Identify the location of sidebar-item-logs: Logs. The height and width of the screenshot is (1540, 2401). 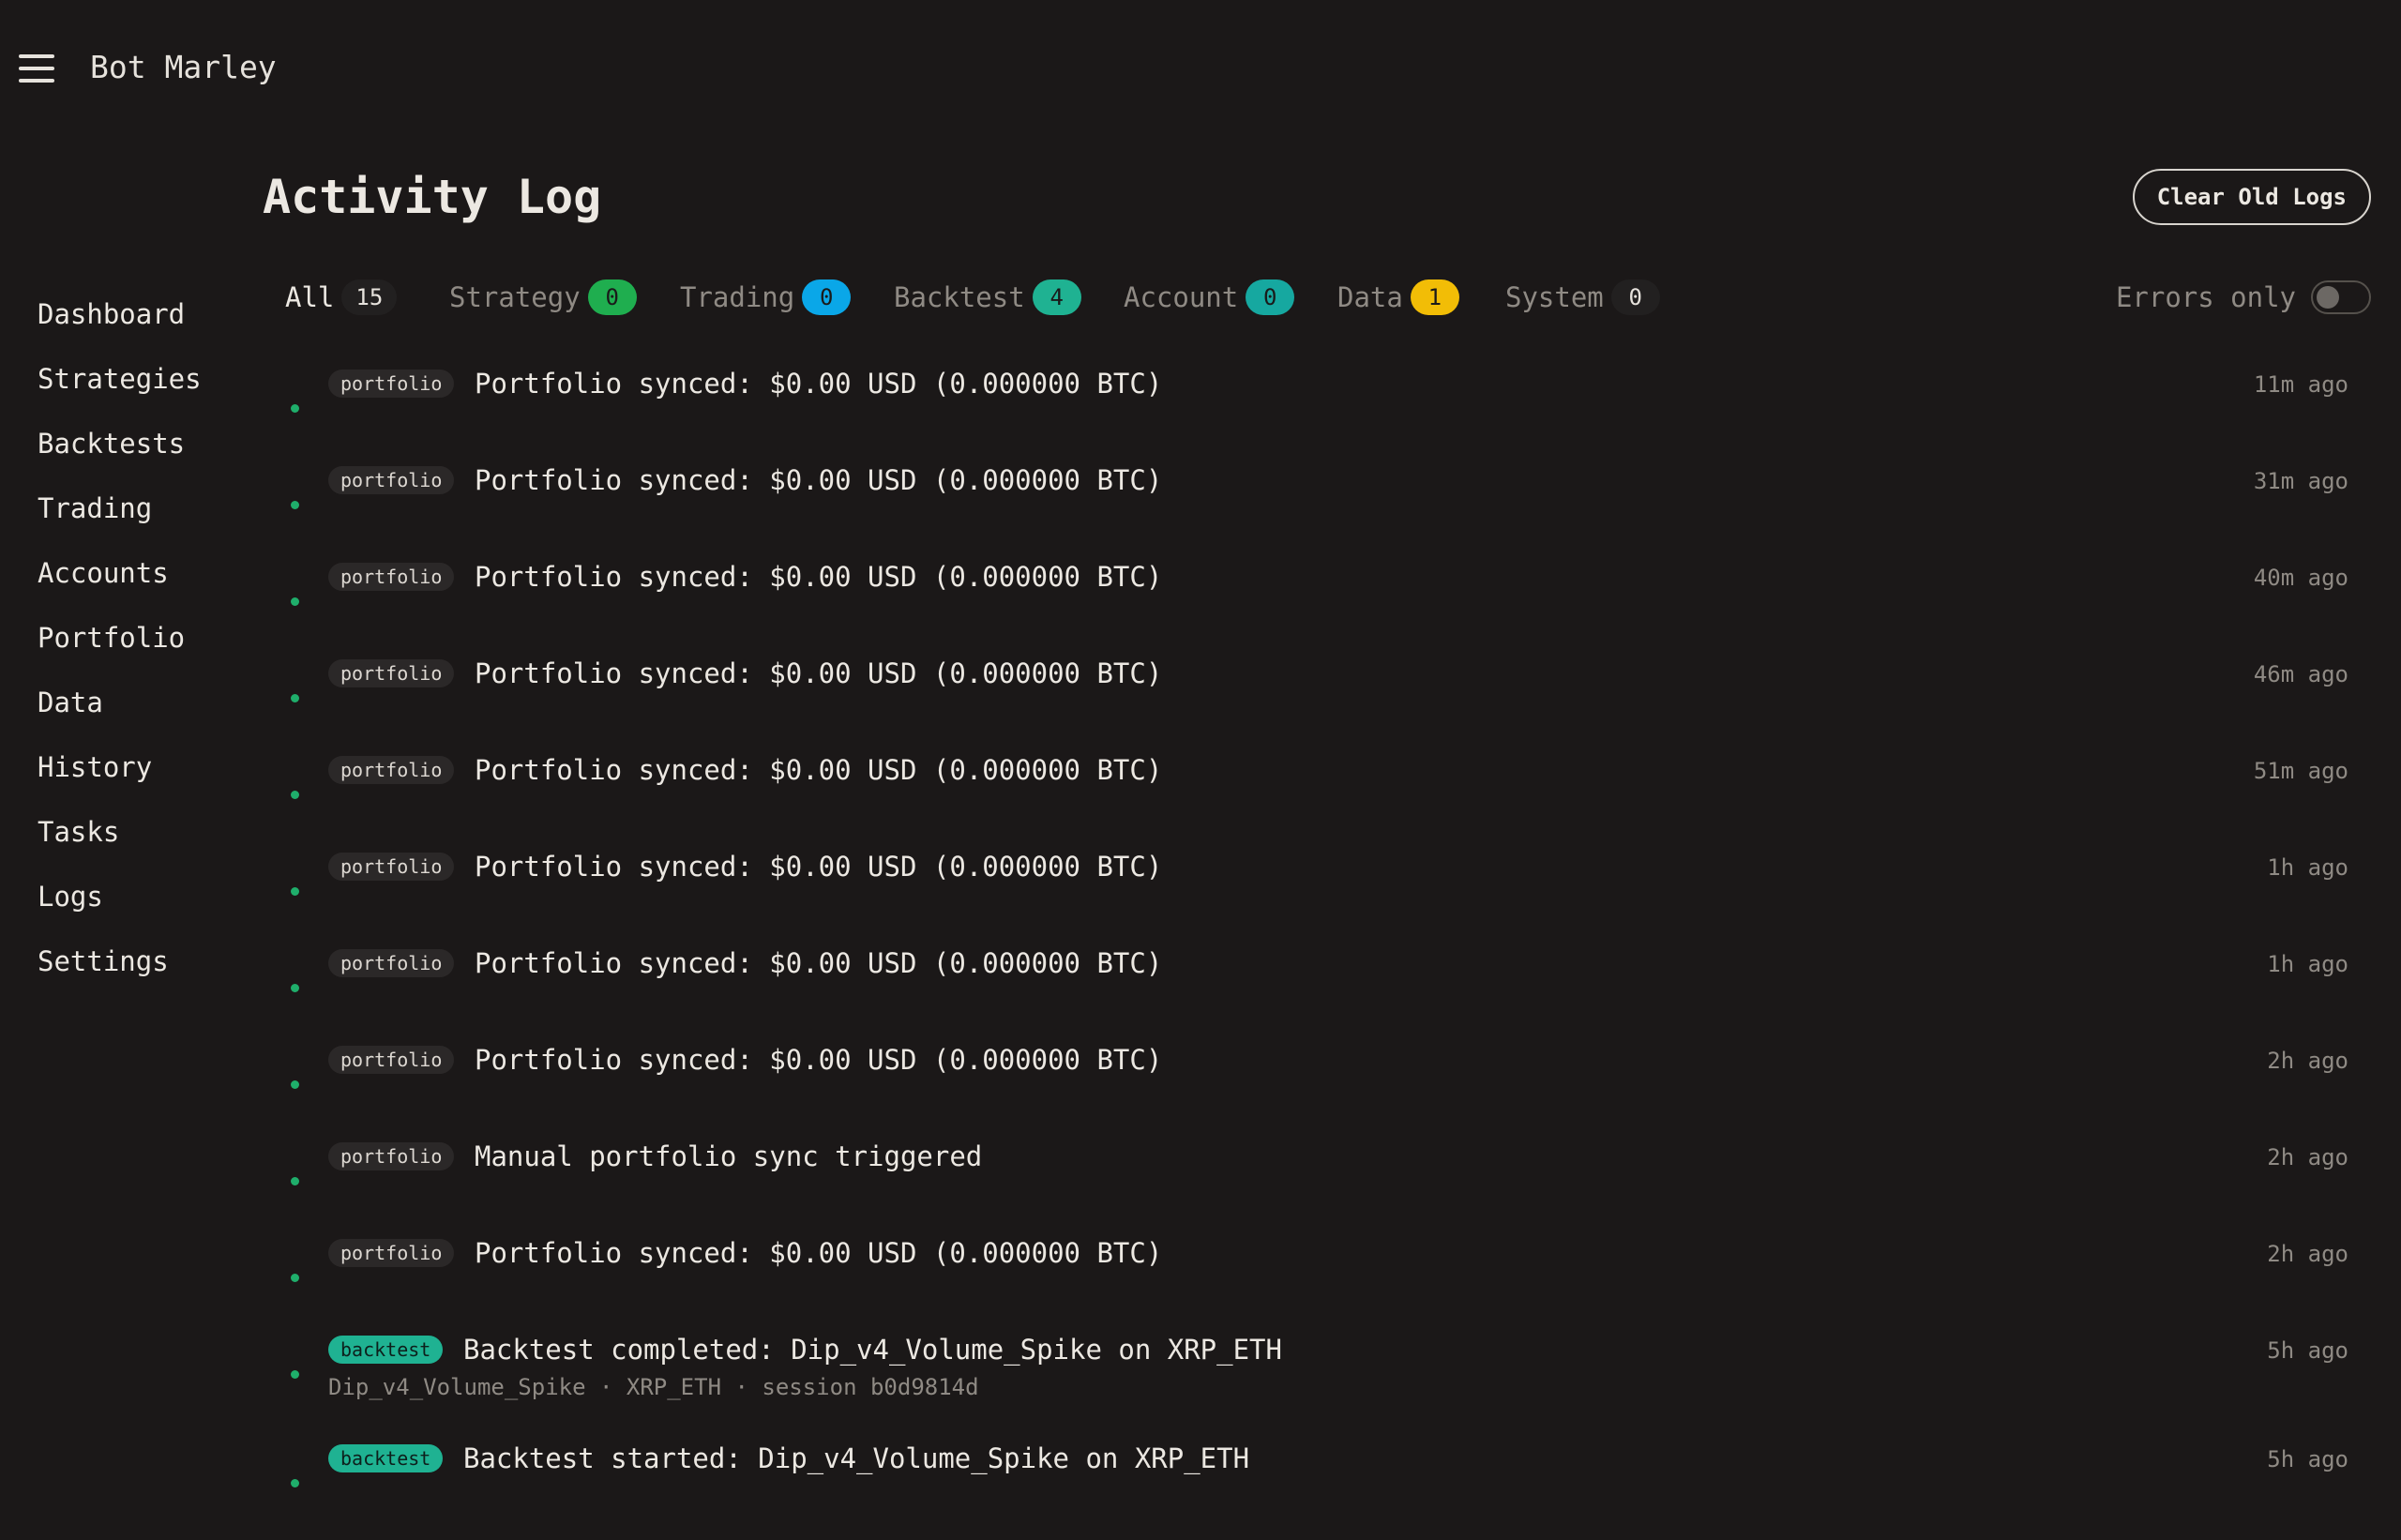
(122, 896).